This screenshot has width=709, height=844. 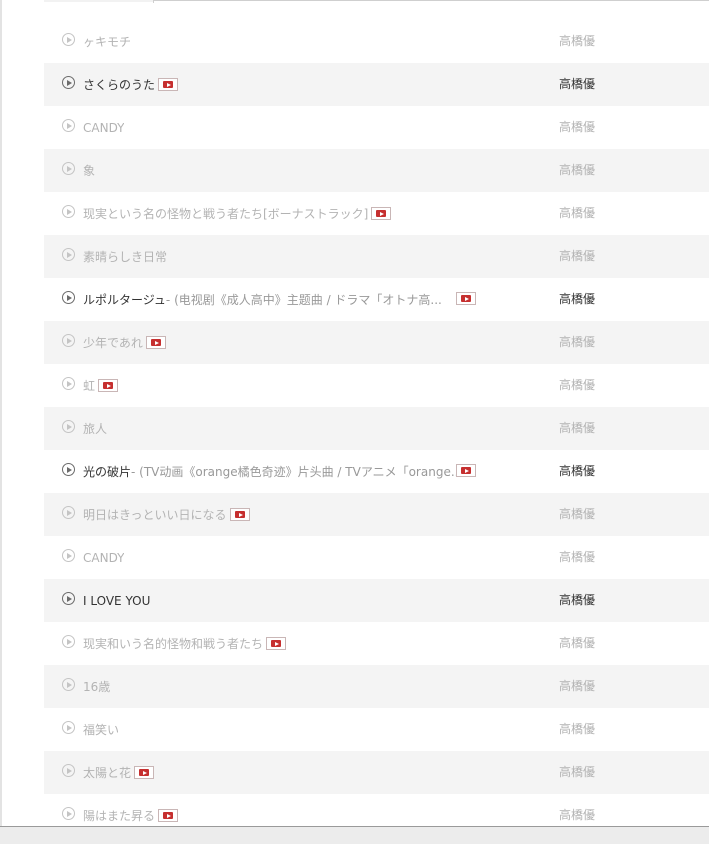 What do you see at coordinates (376, 514) in the screenshot?
I see `song-row: 明日はきっといい日になる 高橋優 《` at bounding box center [376, 514].